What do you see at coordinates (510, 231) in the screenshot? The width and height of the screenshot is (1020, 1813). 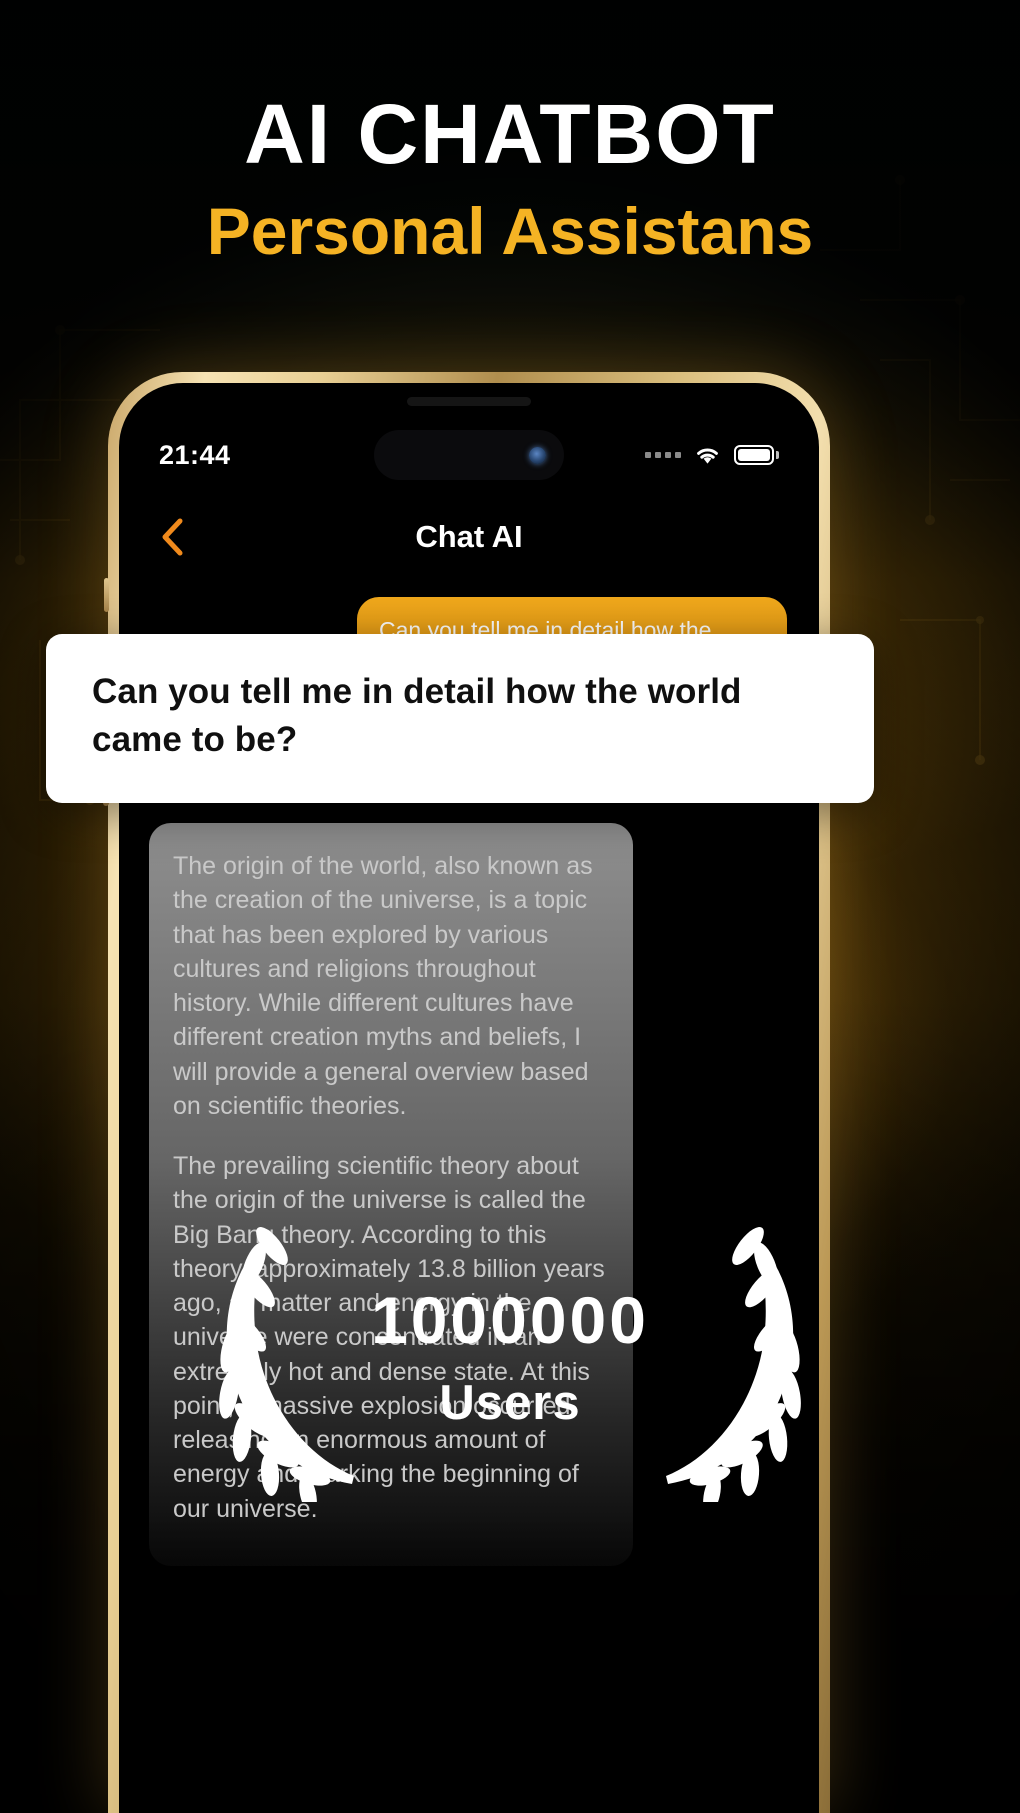 I see `promo-subtitle: Personal Assistans` at bounding box center [510, 231].